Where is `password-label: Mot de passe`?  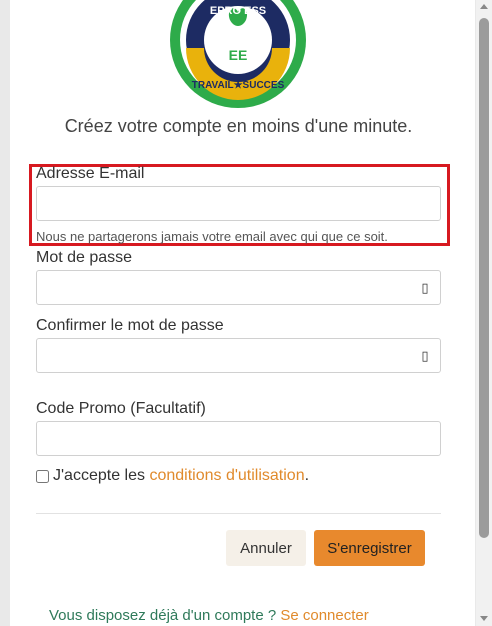
password-label: Mot de passe is located at coordinates (84, 257).